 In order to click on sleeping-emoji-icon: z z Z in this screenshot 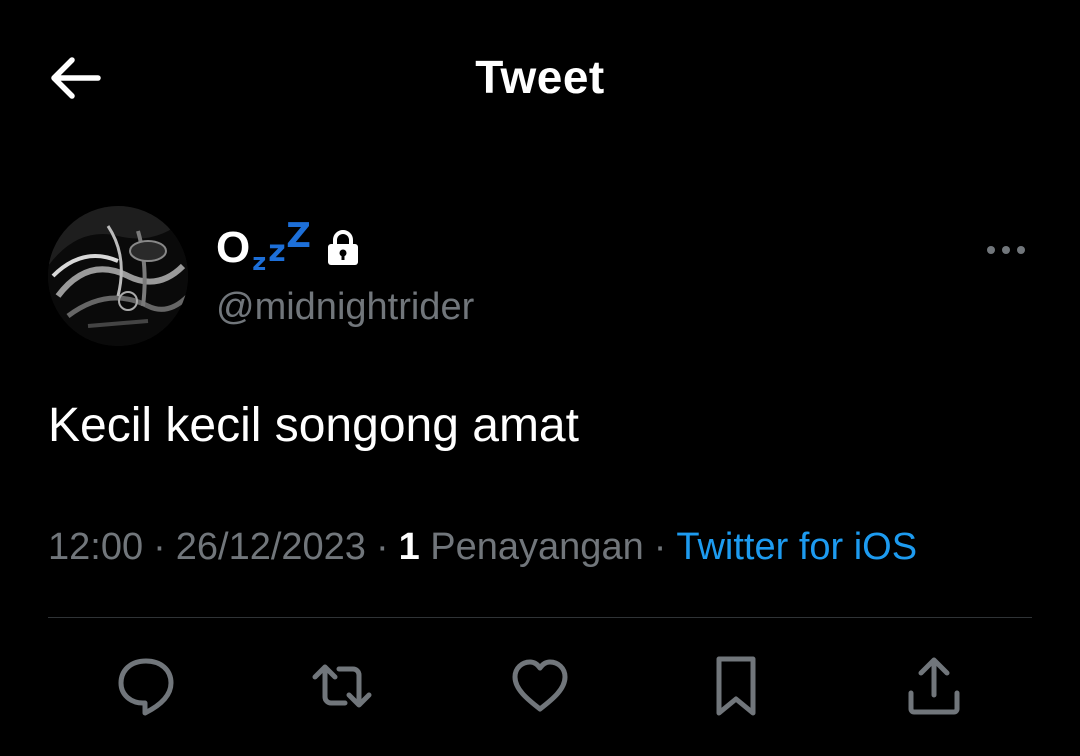, I will do `click(281, 246)`.